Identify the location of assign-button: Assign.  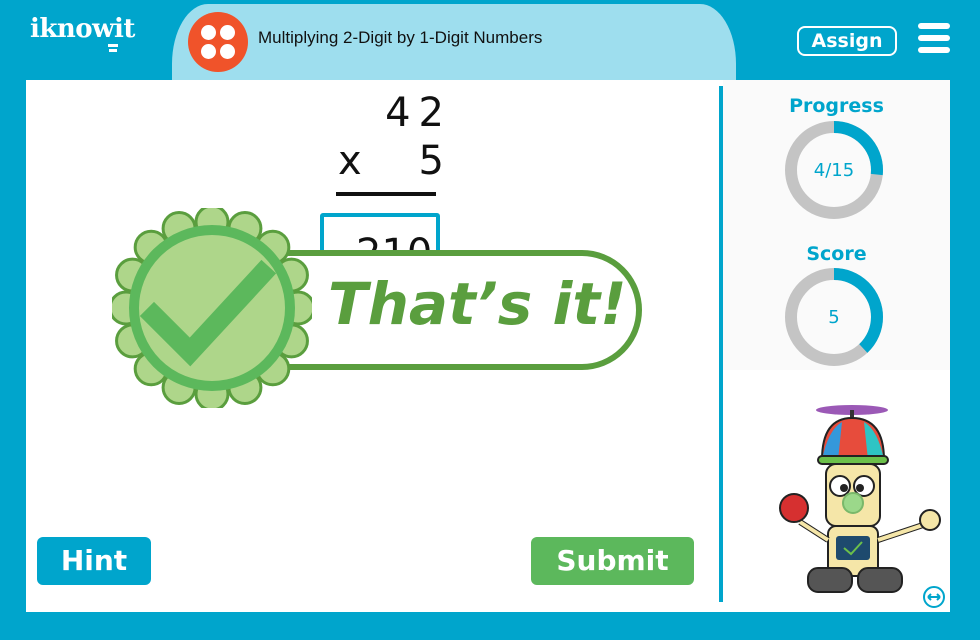
(847, 41).